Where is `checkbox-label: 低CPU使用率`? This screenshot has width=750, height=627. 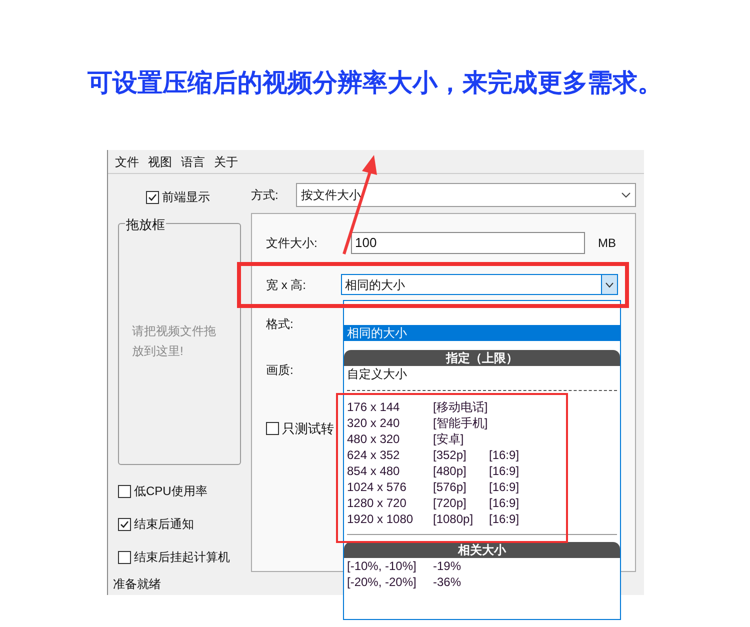
checkbox-label: 低CPU使用率 is located at coordinates (171, 491).